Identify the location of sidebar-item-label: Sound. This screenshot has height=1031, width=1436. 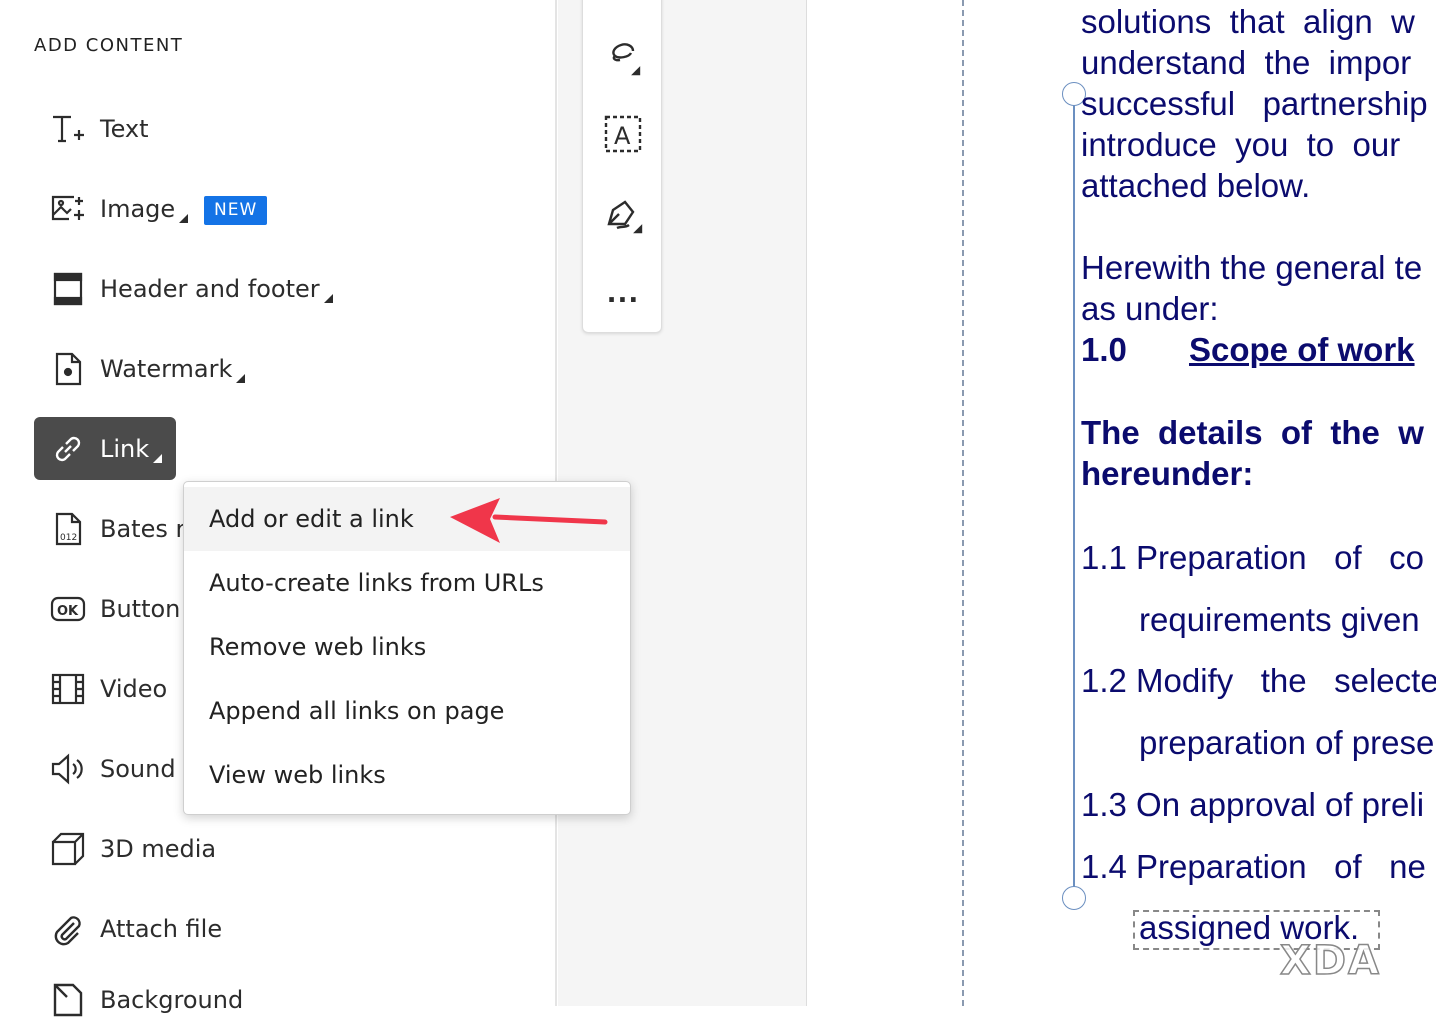
(138, 768).